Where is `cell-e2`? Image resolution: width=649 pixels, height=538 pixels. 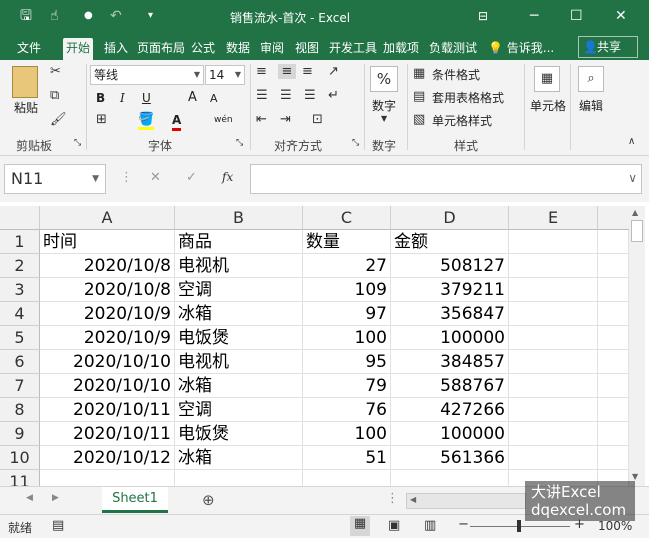
cell-e2 is located at coordinates (553, 266).